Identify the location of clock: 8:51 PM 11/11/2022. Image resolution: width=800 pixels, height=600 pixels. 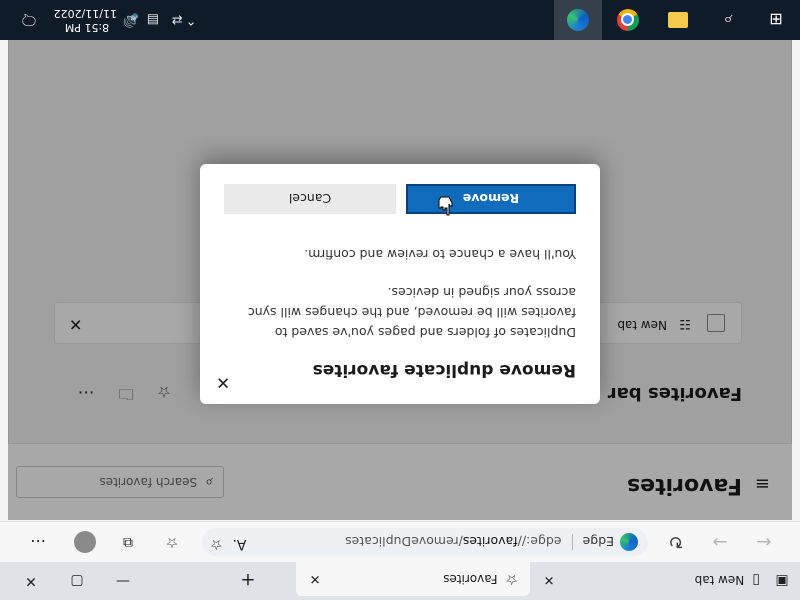
(85, 20).